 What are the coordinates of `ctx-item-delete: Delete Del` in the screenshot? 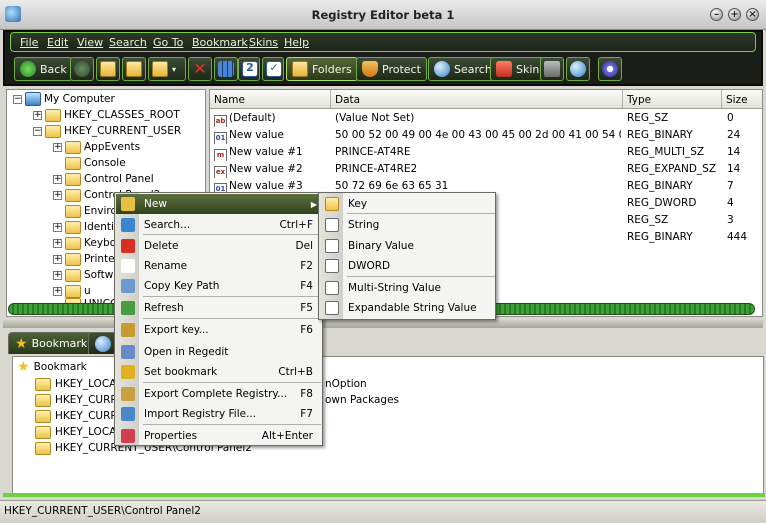 It's located at (219, 246).